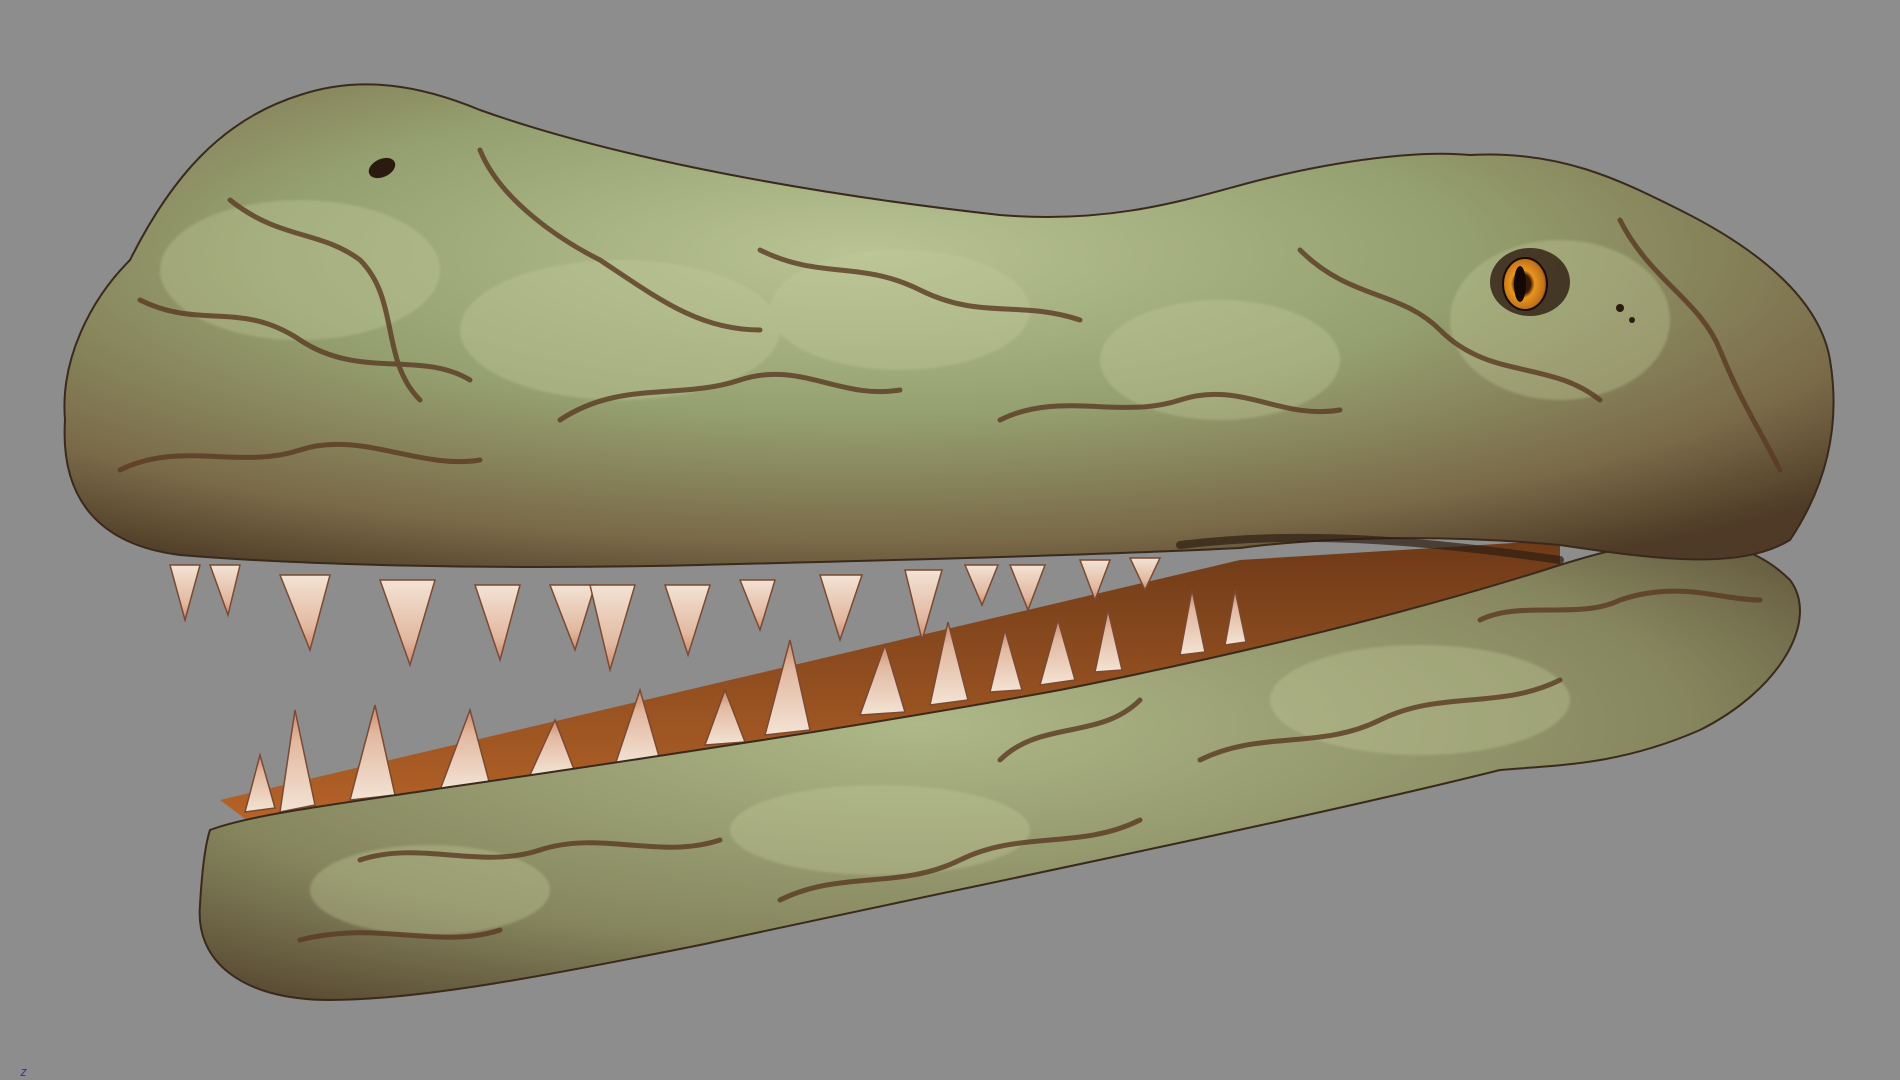  I want to click on eye-pupil, so click(1520, 284).